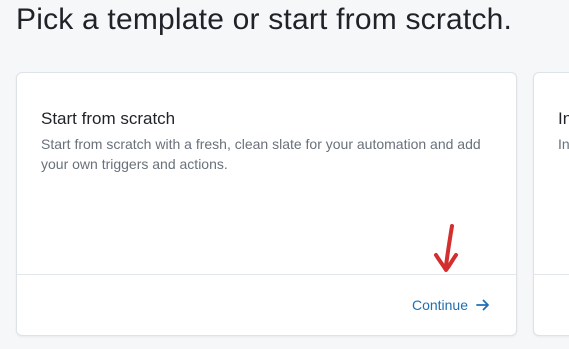  What do you see at coordinates (563, 118) in the screenshot?
I see `card-title: In` at bounding box center [563, 118].